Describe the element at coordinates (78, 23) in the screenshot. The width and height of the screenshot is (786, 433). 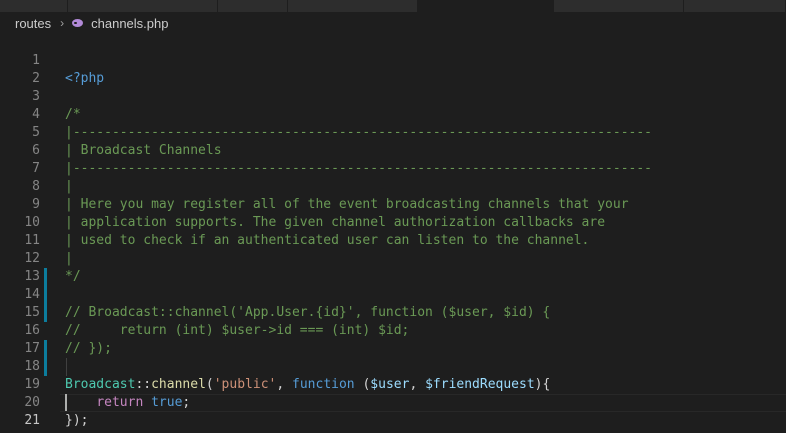
I see `php-file-icon` at that location.